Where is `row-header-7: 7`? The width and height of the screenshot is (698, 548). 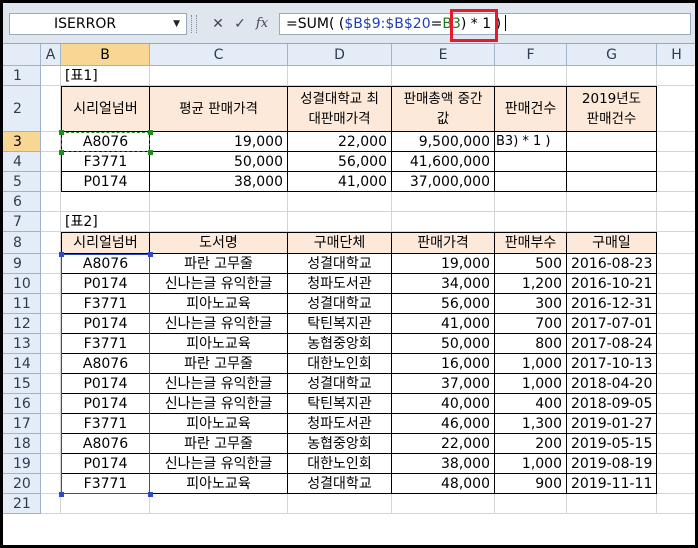
row-header-7: 7 is located at coordinates (22, 222).